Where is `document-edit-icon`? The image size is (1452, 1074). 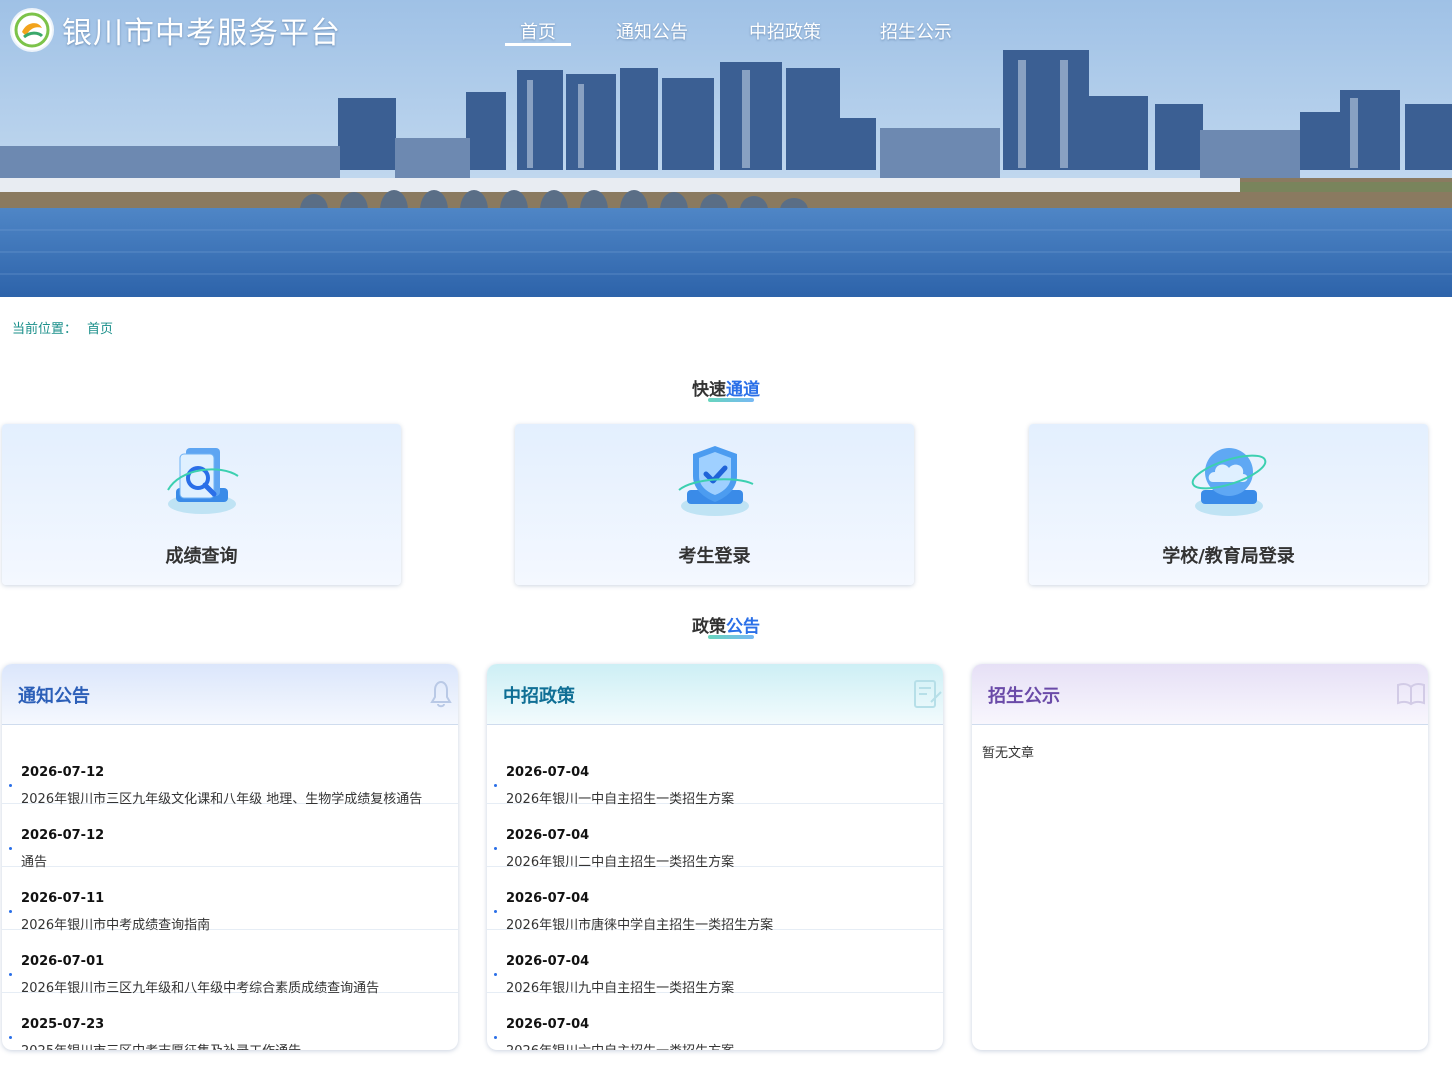
document-edit-icon is located at coordinates (928, 694).